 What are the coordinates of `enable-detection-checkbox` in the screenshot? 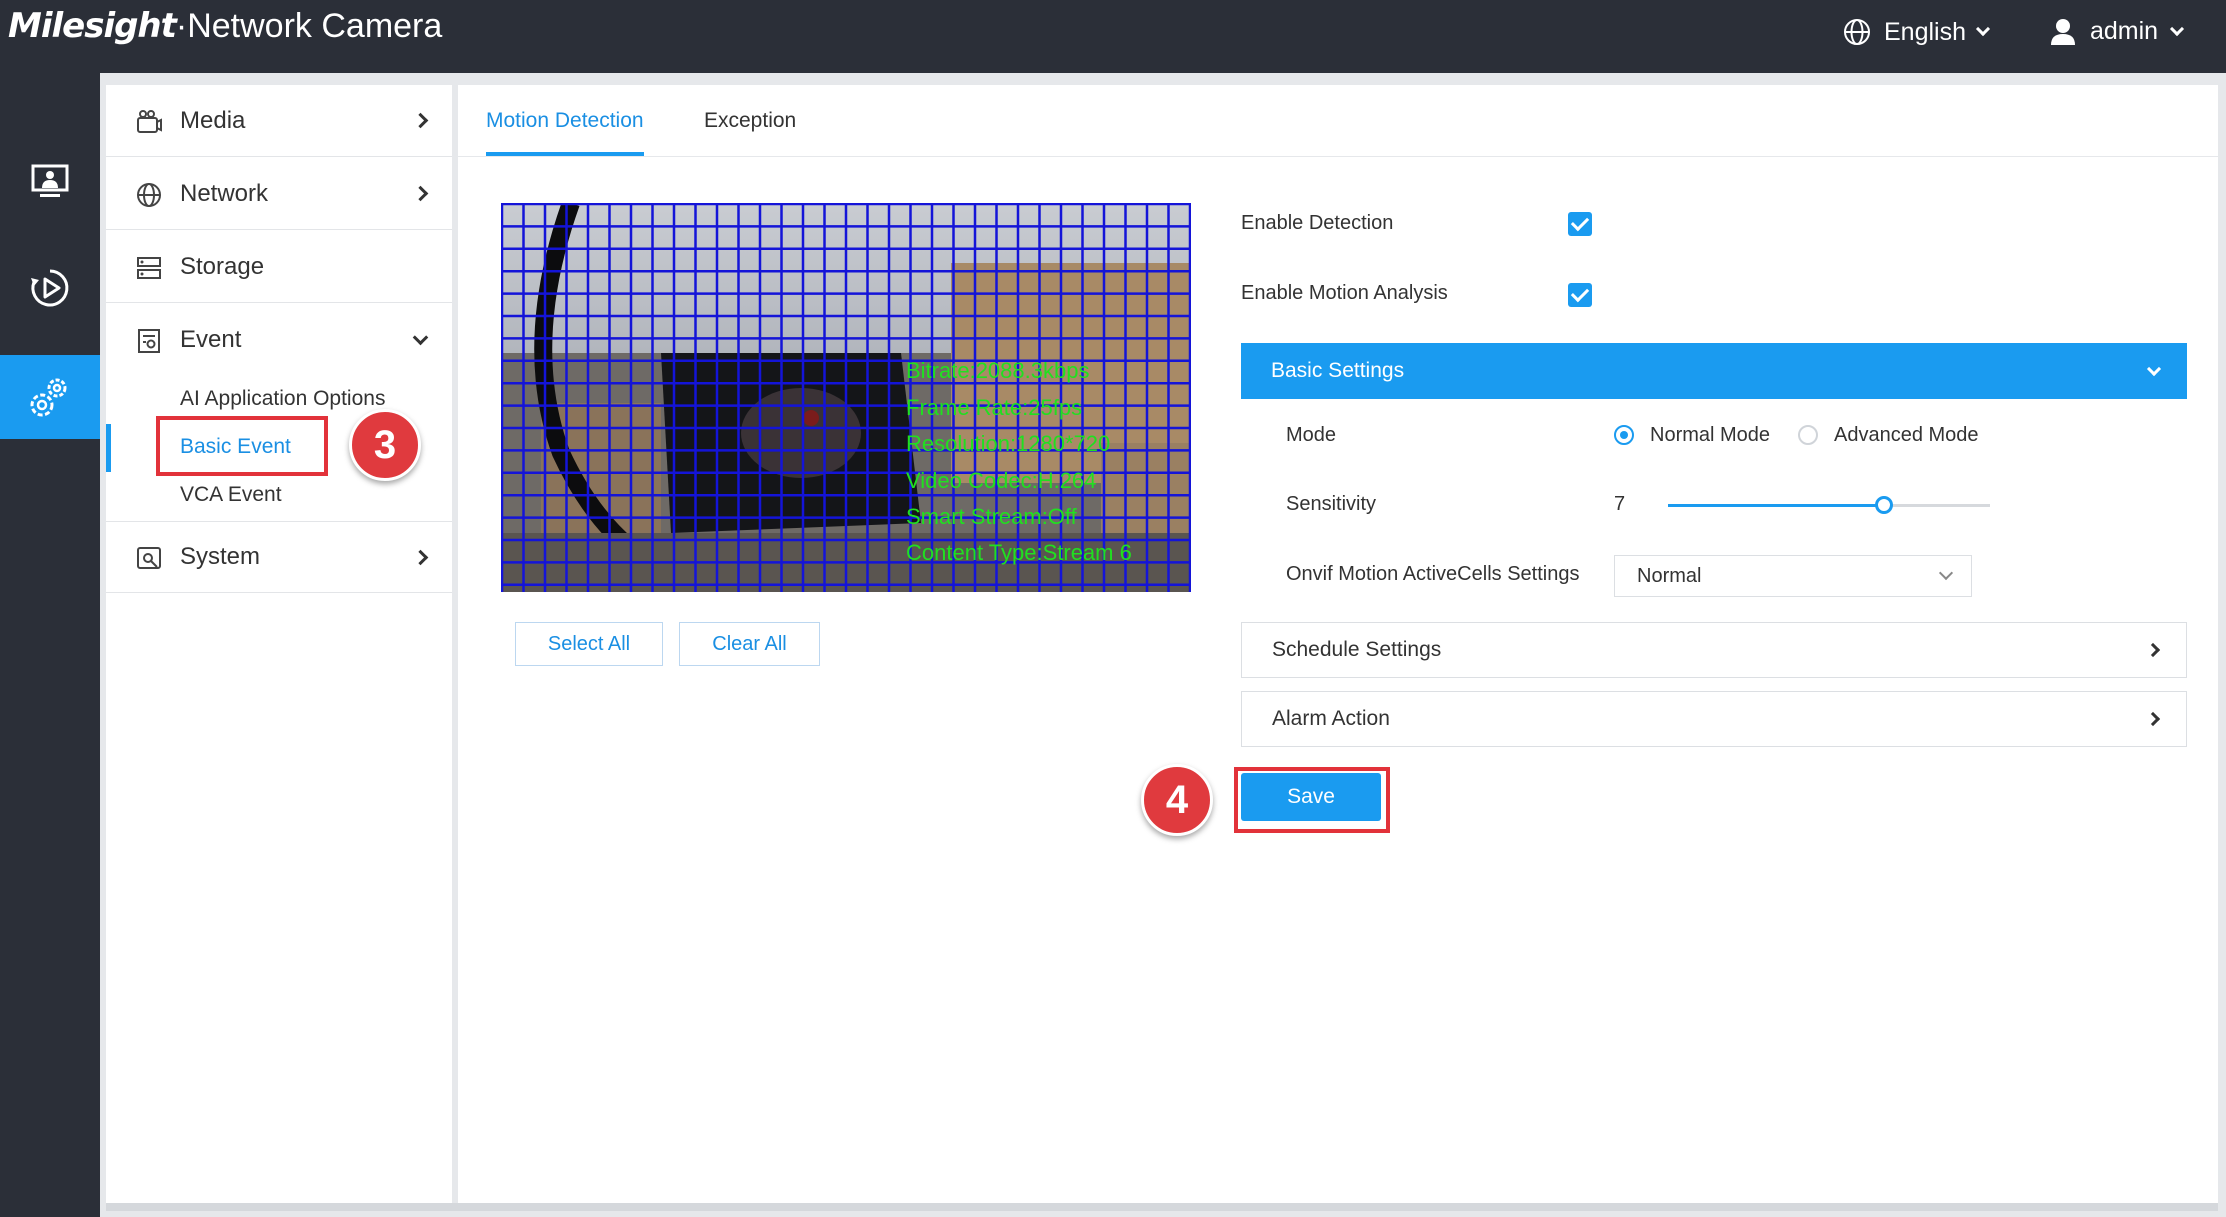 It's located at (1580, 224).